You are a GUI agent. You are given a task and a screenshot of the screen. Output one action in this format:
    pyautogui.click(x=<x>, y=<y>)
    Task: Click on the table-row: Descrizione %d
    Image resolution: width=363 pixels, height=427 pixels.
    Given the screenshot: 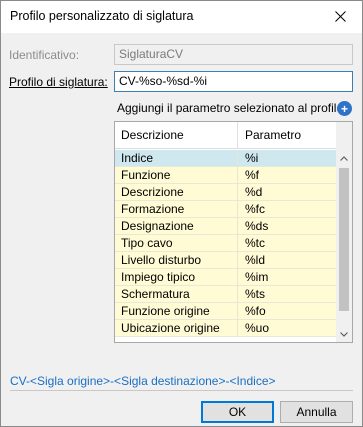 What is the action you would take?
    pyautogui.click(x=225, y=192)
    